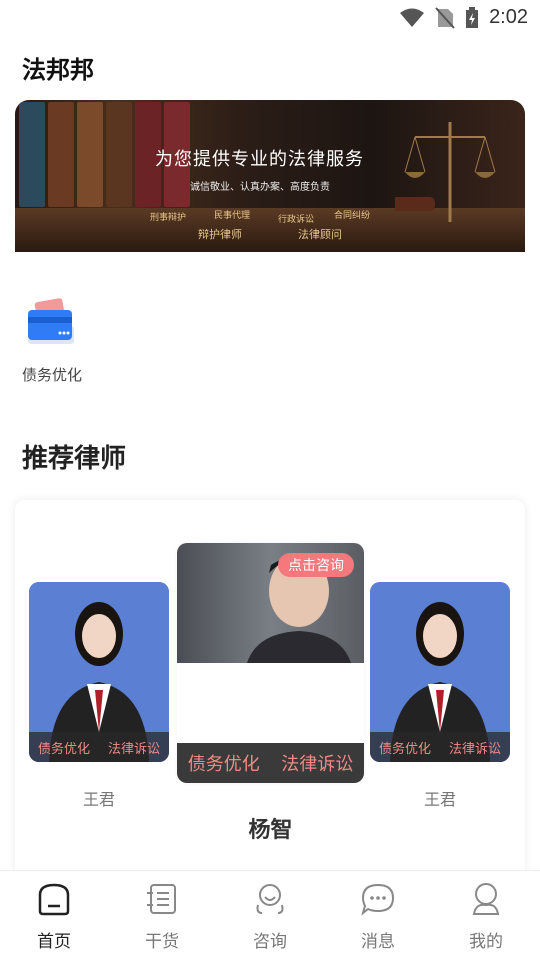 This screenshot has height=961, width=540. I want to click on nav-label: 咨询, so click(270, 942).